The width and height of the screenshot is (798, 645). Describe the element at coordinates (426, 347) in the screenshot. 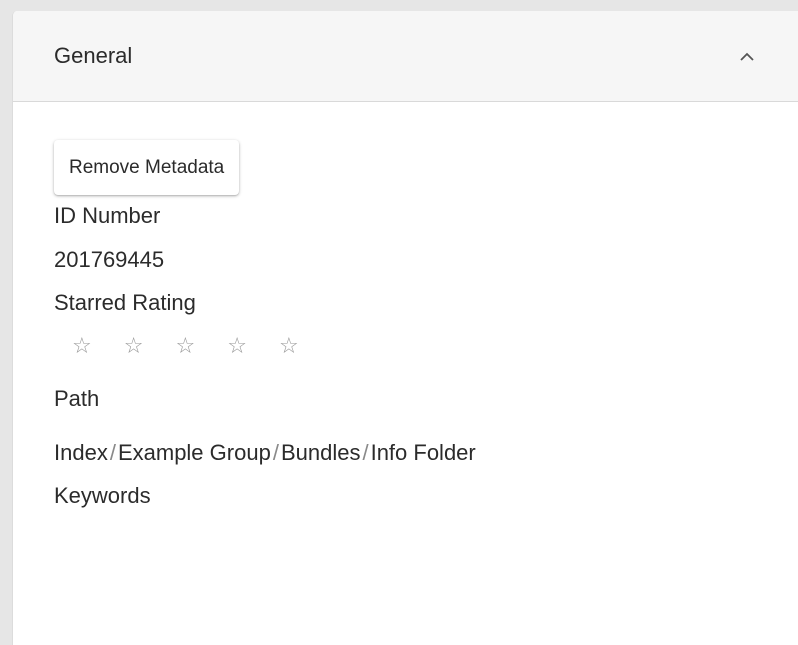

I see `star-rating: ☆ ☆ ☆ ☆ ☆` at that location.